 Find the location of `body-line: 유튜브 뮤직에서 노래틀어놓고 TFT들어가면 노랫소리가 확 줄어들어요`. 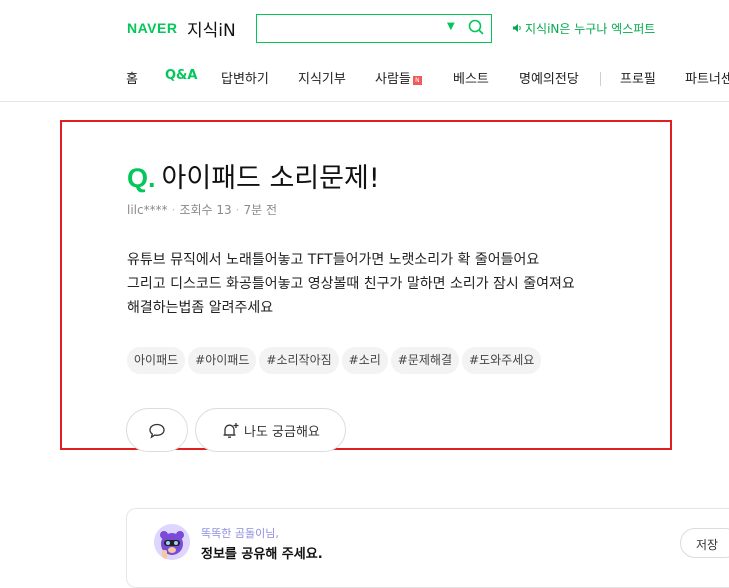

body-line: 유튜브 뮤직에서 노래틀어놓고 TFT들어가면 노랫소리가 확 줄어들어요 is located at coordinates (333, 260).